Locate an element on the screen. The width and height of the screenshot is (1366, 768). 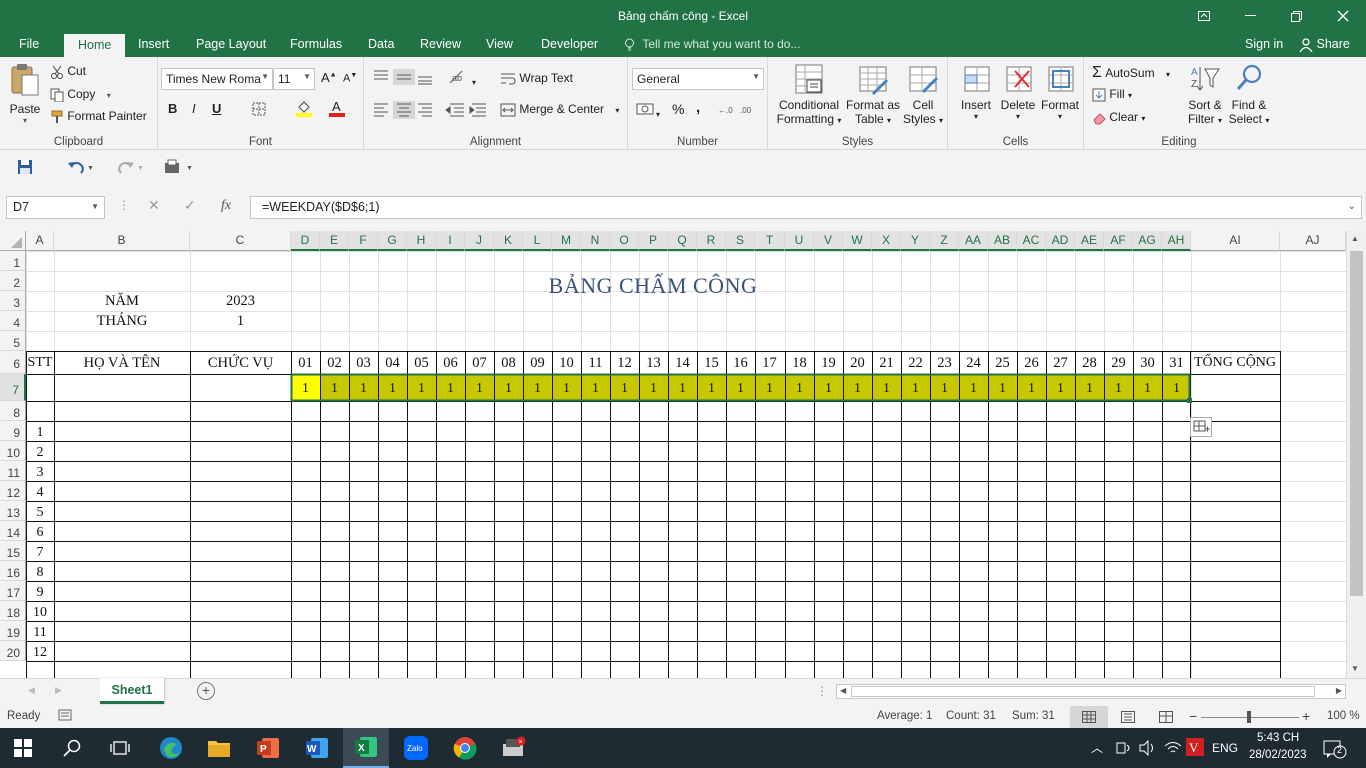
tab-developer: Developer is located at coordinates (569, 44).